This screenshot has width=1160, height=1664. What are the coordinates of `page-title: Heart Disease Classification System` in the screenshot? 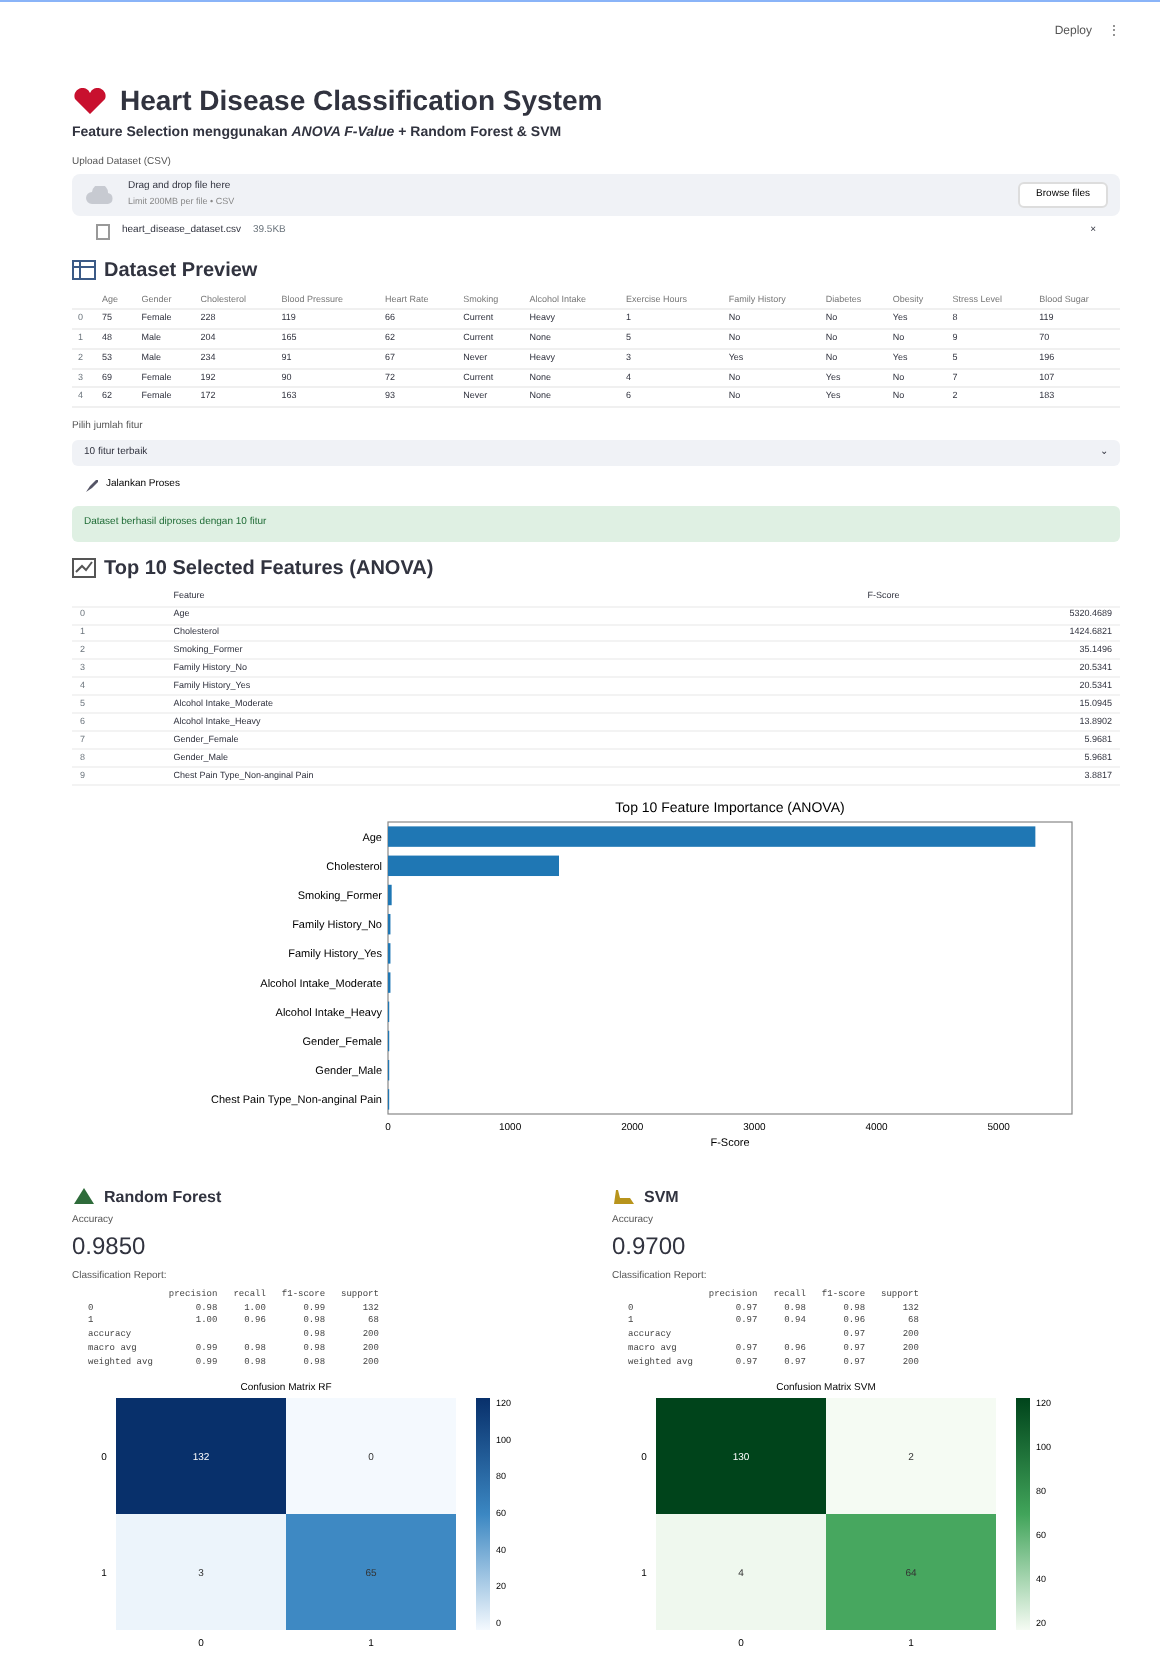 It's located at (361, 101).